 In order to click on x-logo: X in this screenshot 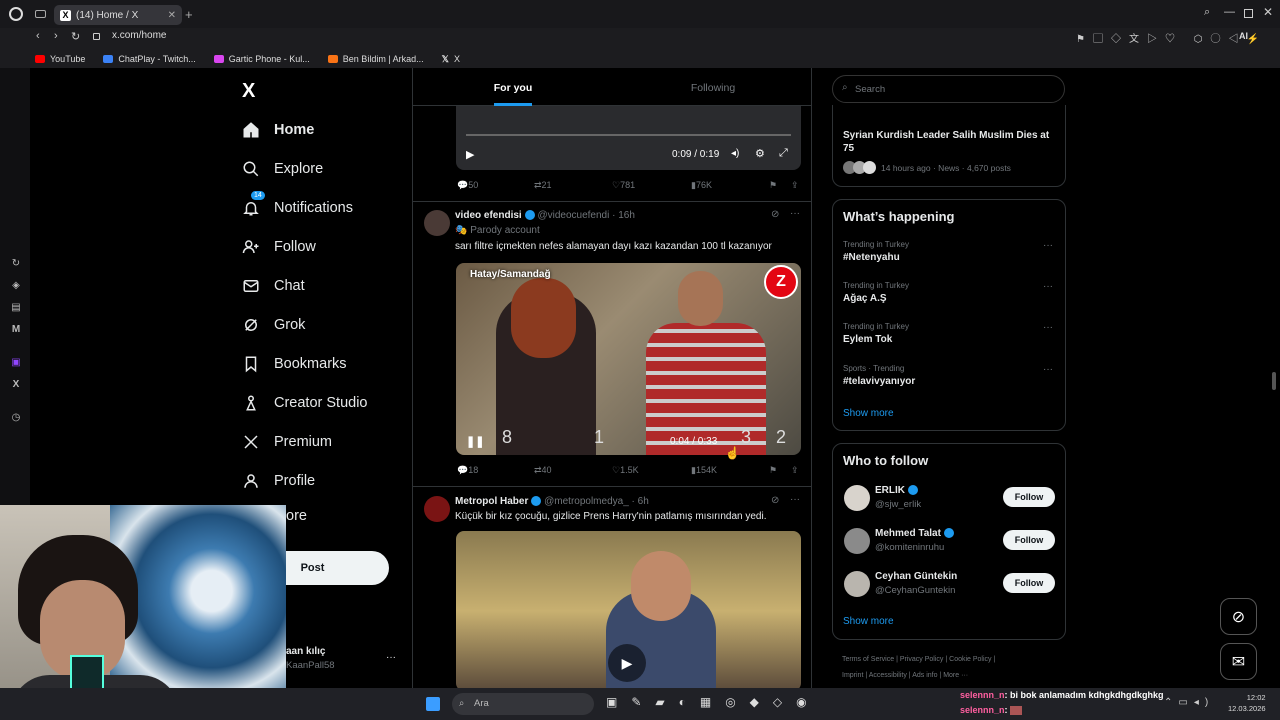, I will do `click(248, 91)`.